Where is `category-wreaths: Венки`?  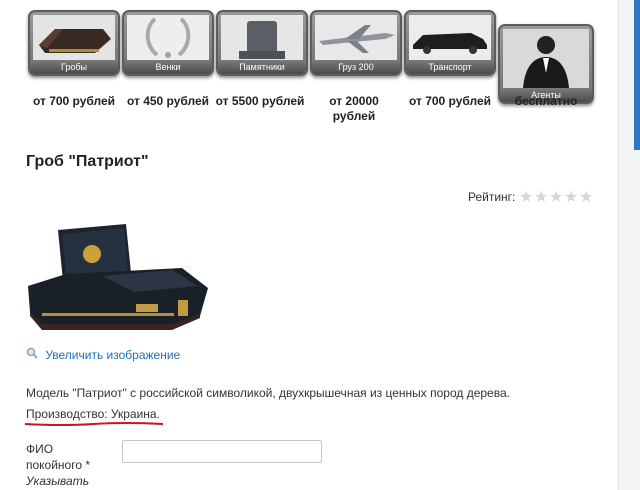 category-wreaths: Венки is located at coordinates (168, 43).